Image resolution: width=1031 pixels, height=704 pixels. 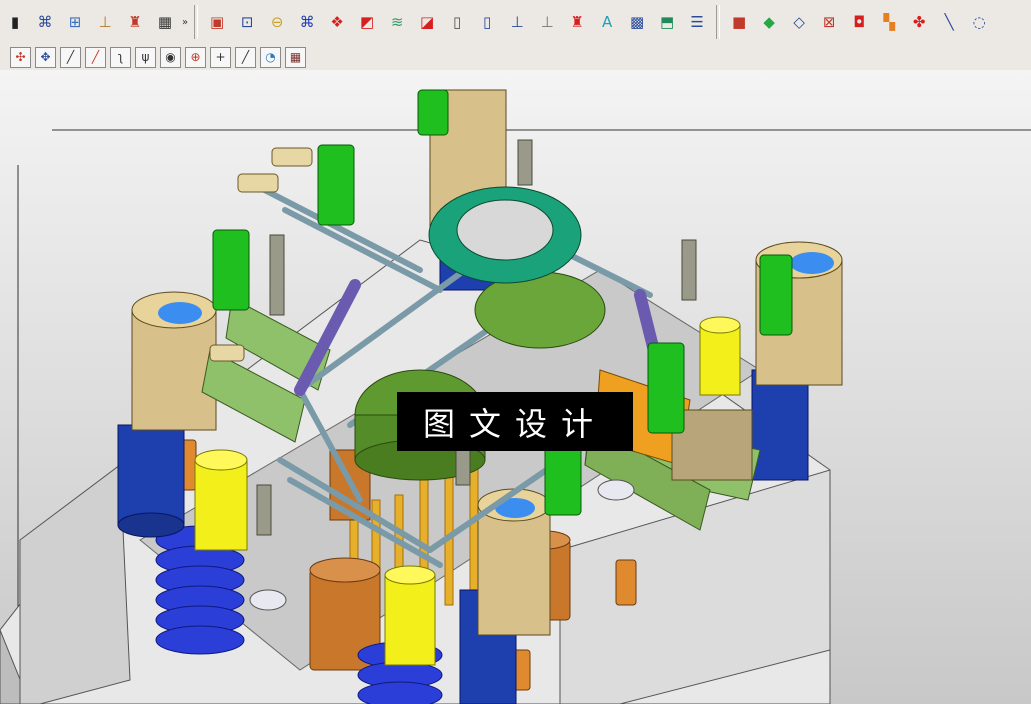 I want to click on snap-midpoint-icon: ╱, so click(x=95, y=57).